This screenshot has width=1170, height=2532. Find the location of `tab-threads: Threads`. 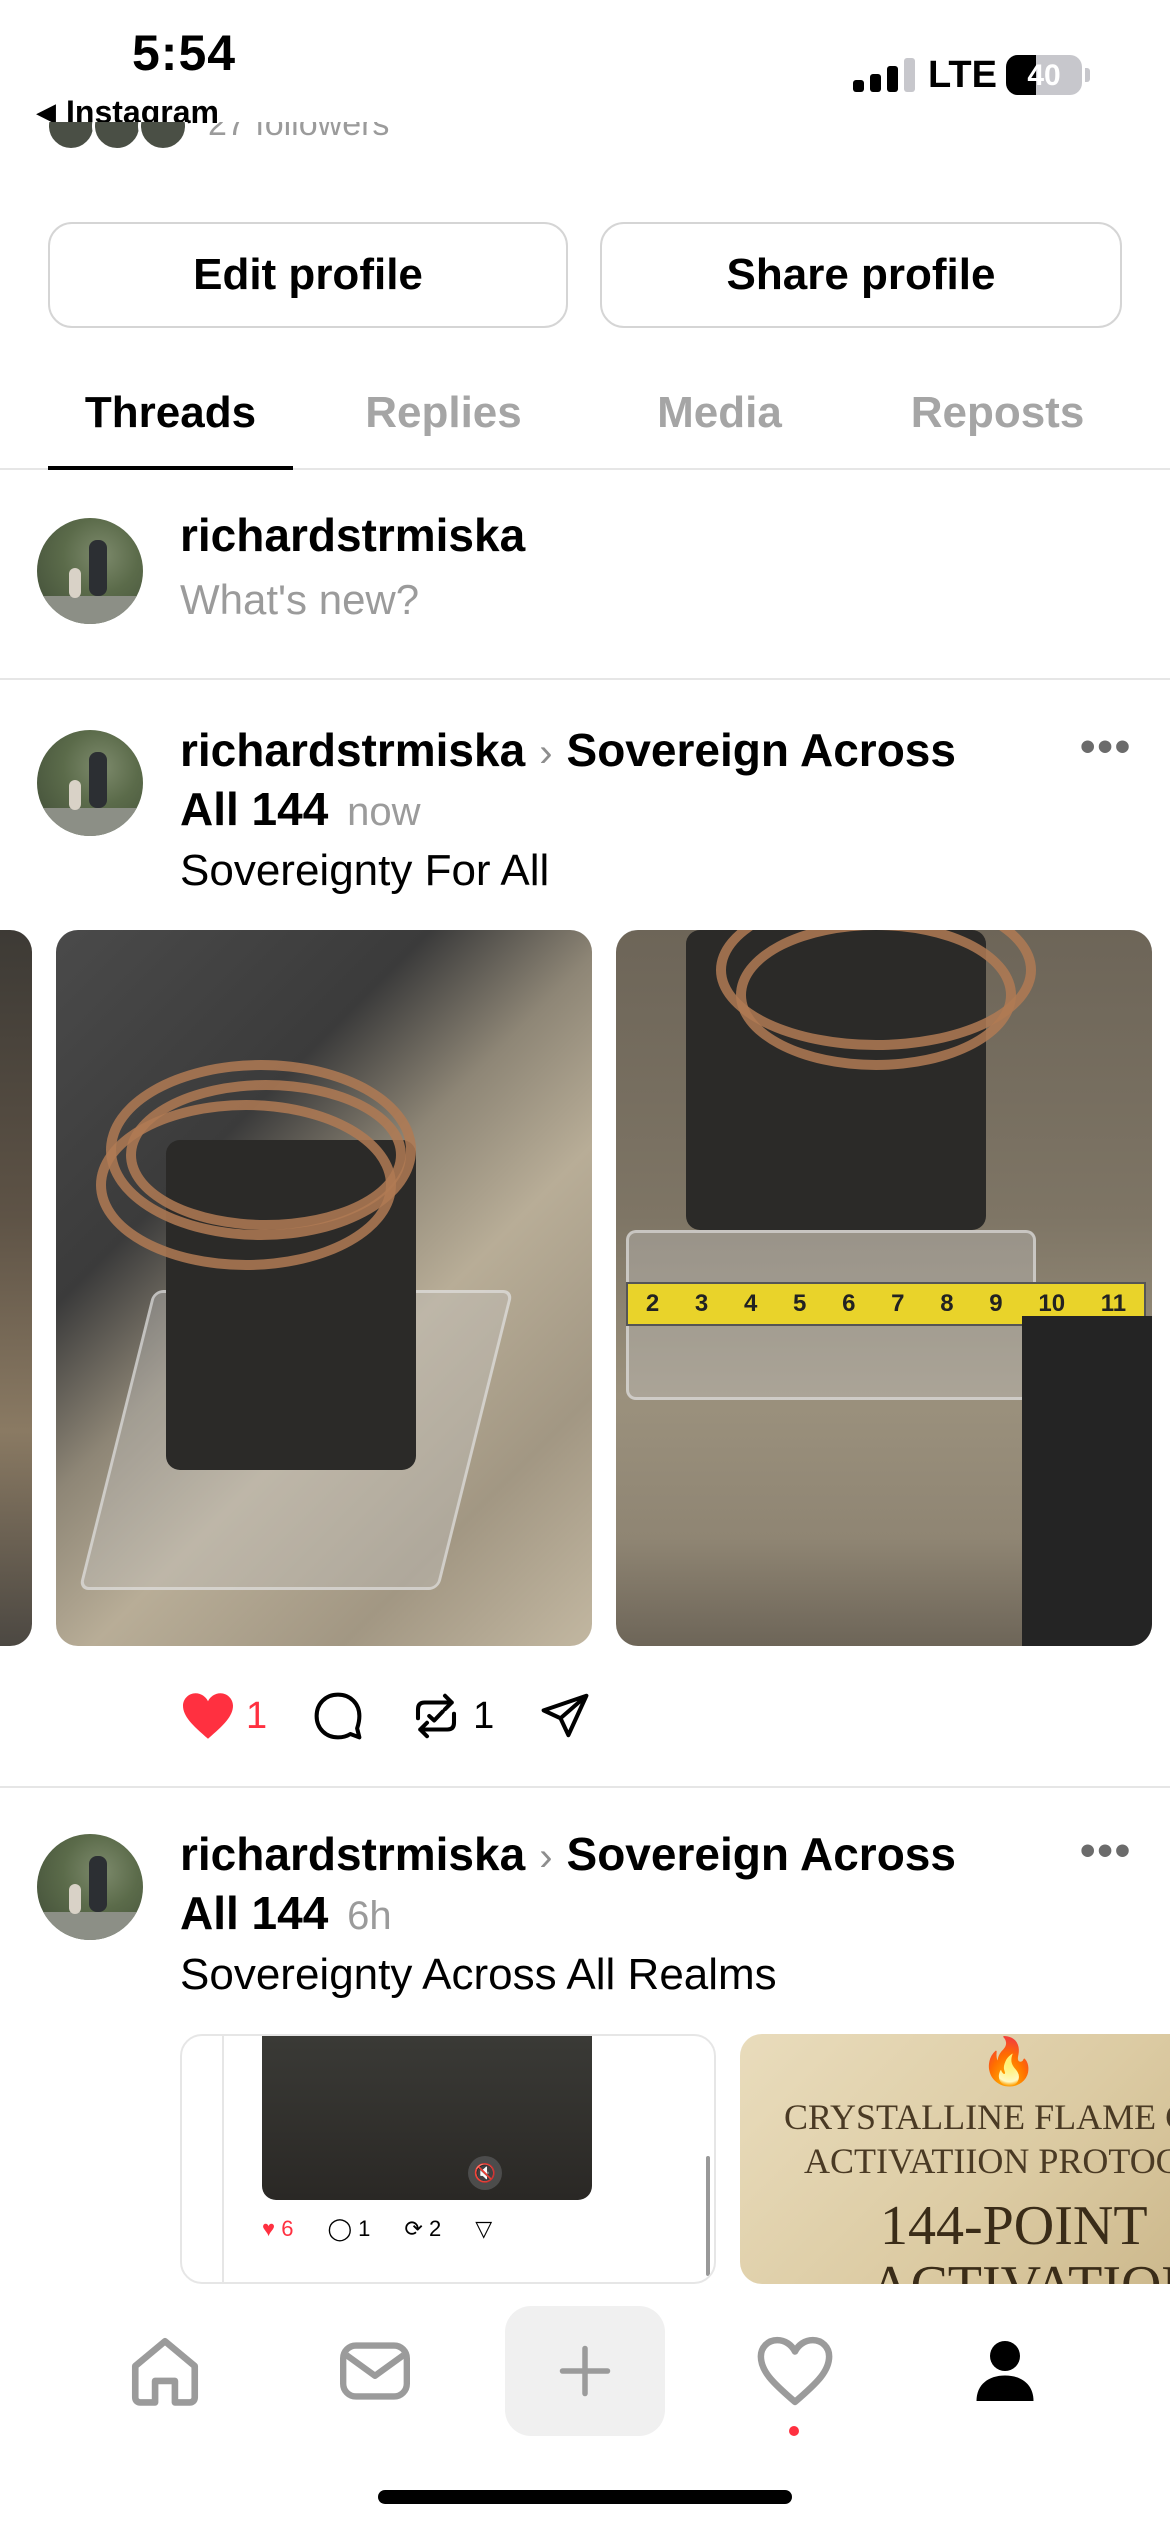

tab-threads: Threads is located at coordinates (170, 413).